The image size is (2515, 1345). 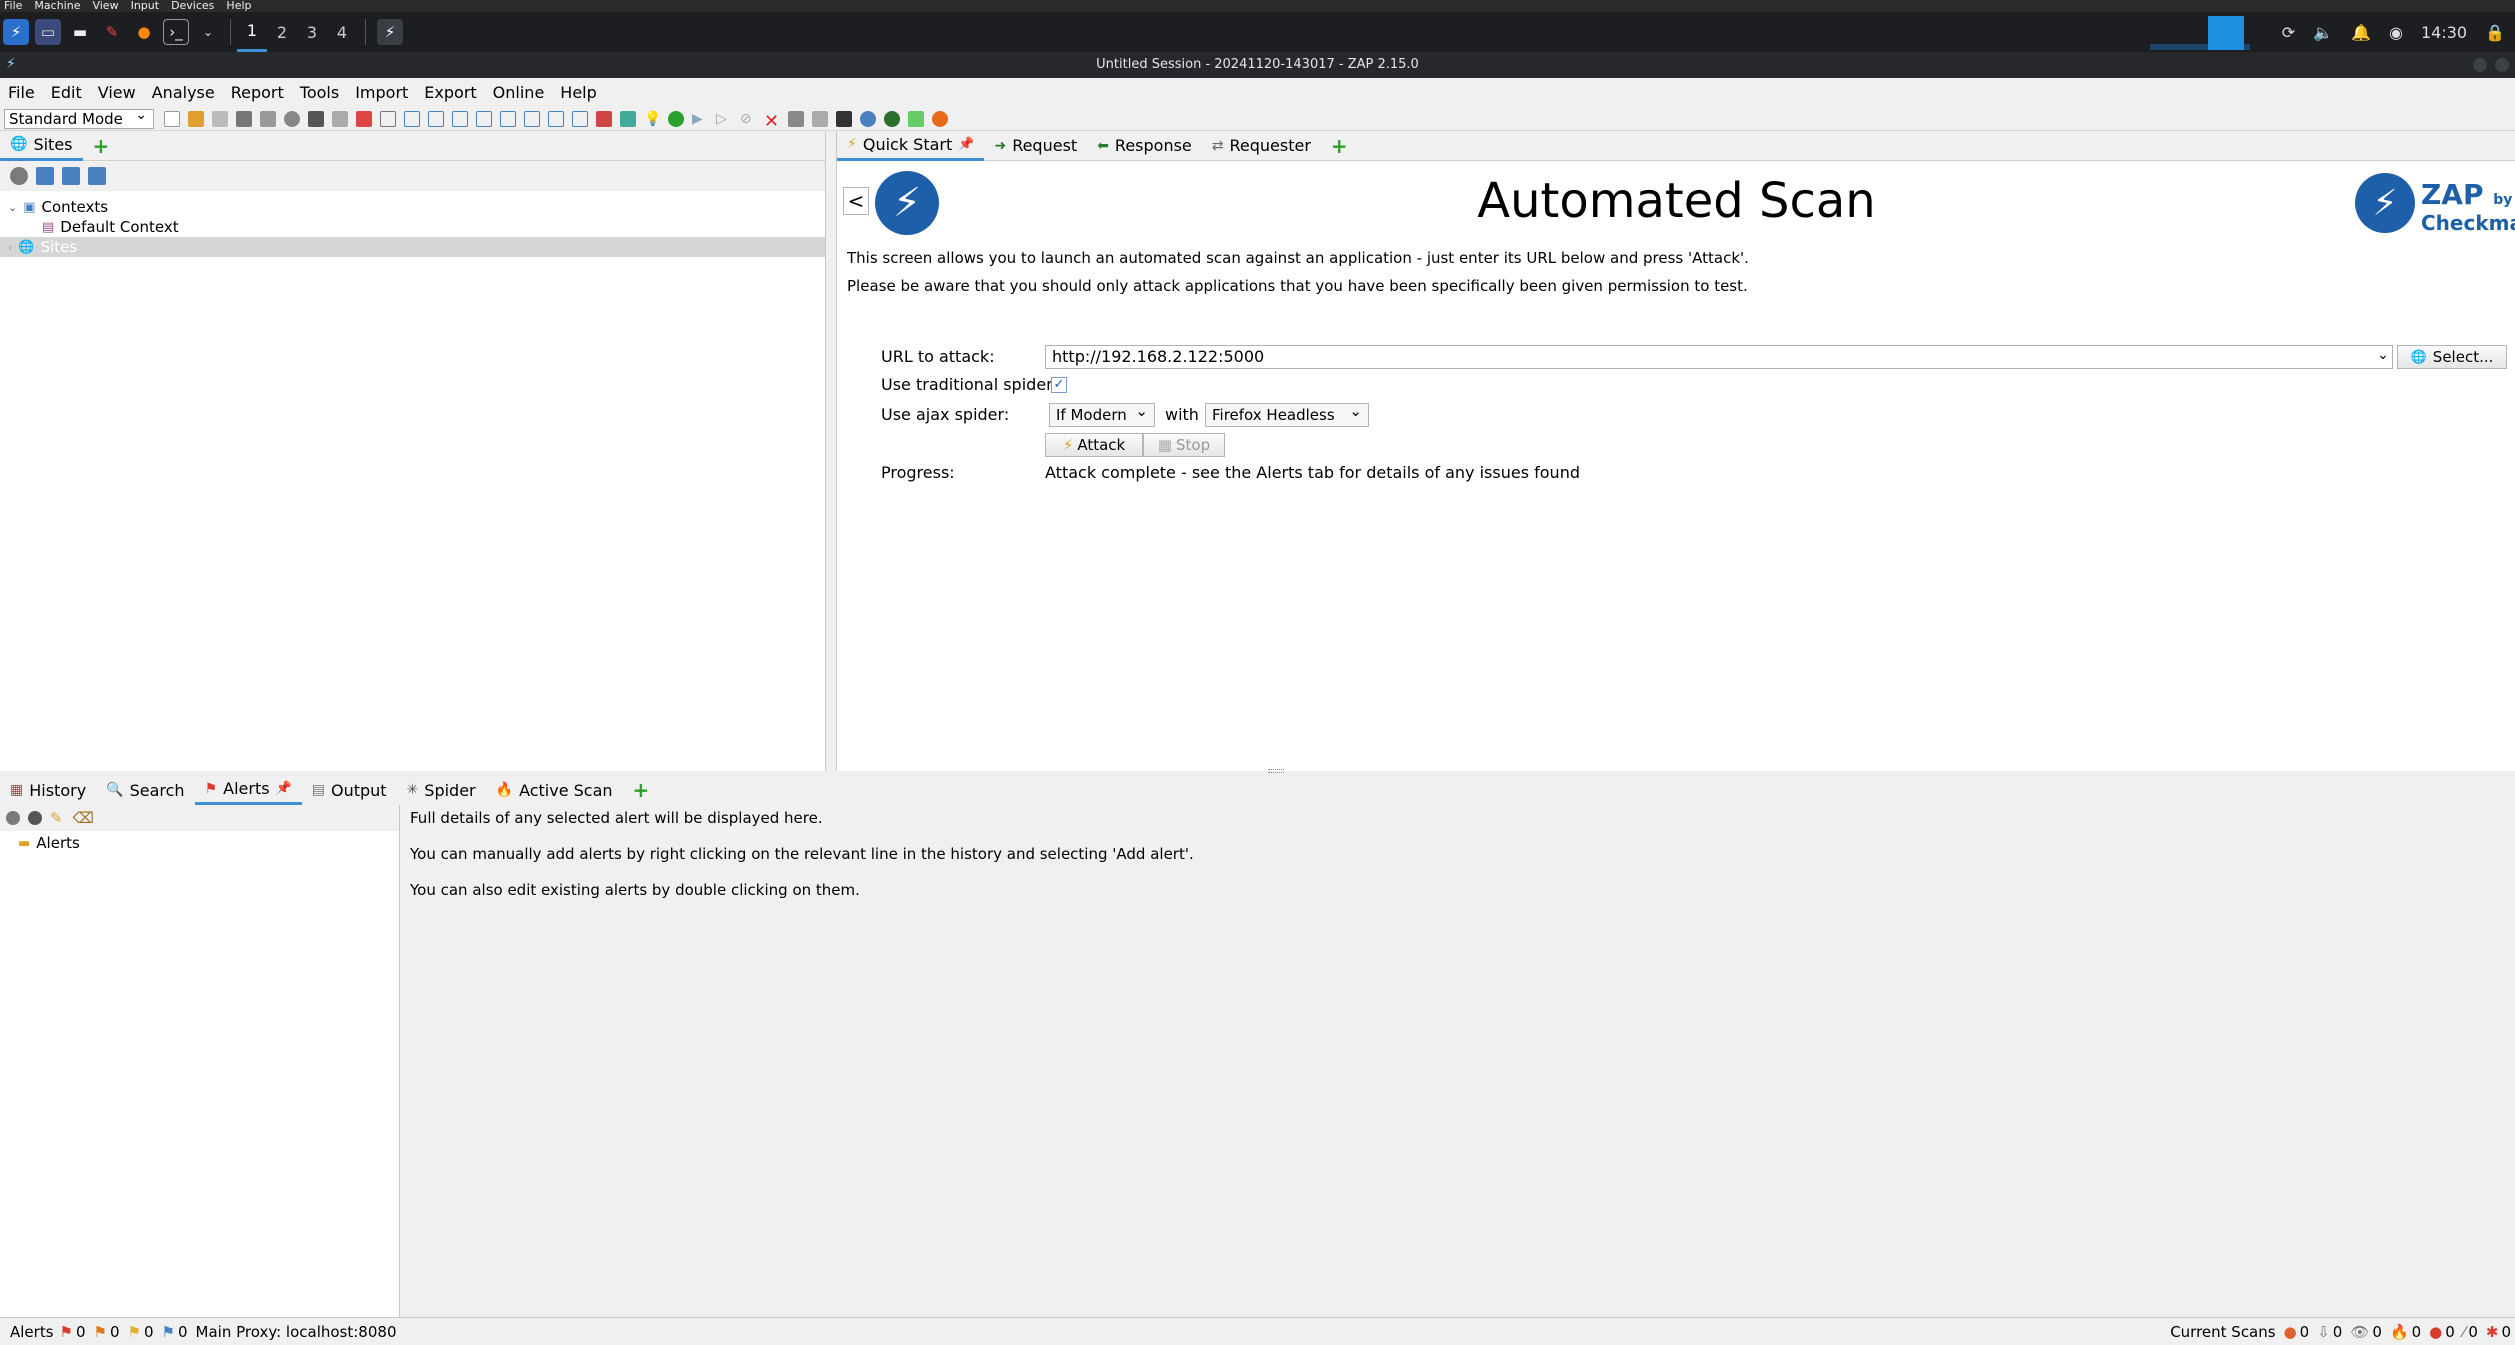 What do you see at coordinates (2288, 32) in the screenshot?
I see `refresh-icon: ⟳` at bounding box center [2288, 32].